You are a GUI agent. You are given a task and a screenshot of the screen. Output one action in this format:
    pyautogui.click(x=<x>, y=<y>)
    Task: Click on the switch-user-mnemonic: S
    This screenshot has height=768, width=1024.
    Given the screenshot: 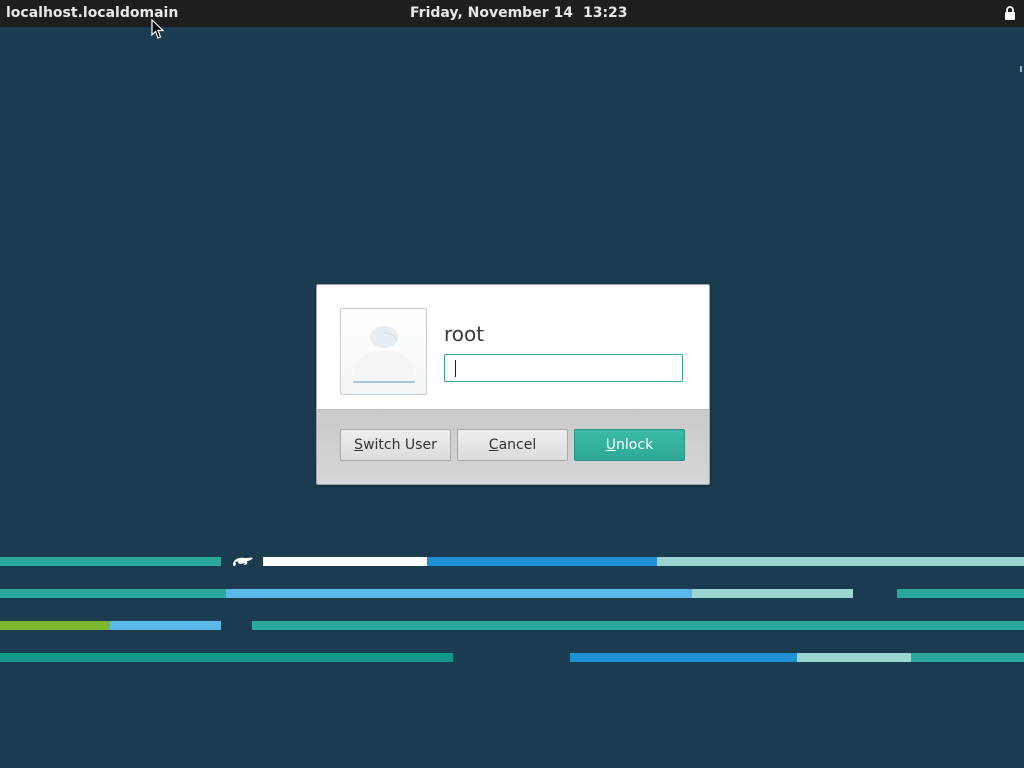 What is the action you would take?
    pyautogui.click(x=359, y=445)
    